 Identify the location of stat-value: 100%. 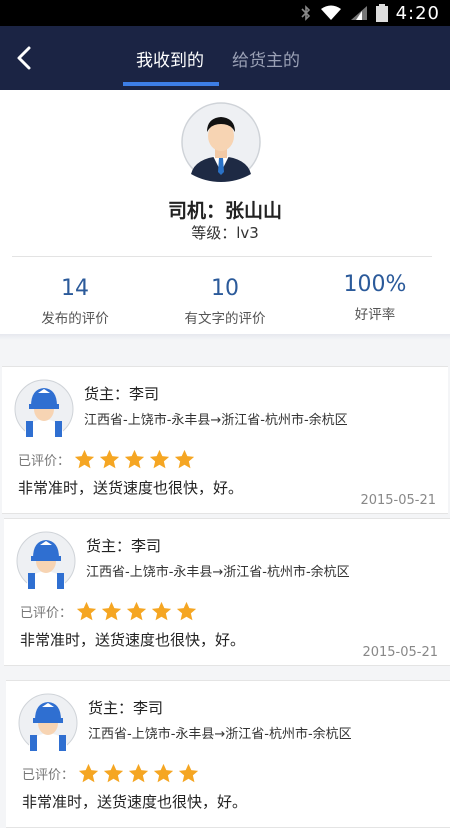
(375, 284).